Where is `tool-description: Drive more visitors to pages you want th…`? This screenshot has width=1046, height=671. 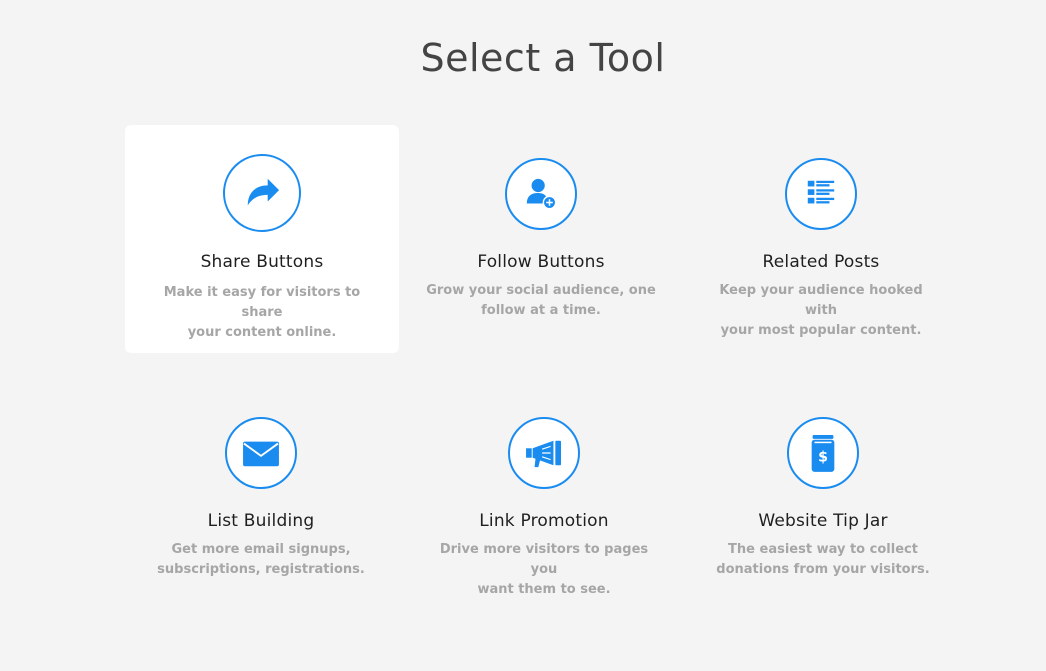 tool-description: Drive more visitors to pages you want th… is located at coordinates (544, 570).